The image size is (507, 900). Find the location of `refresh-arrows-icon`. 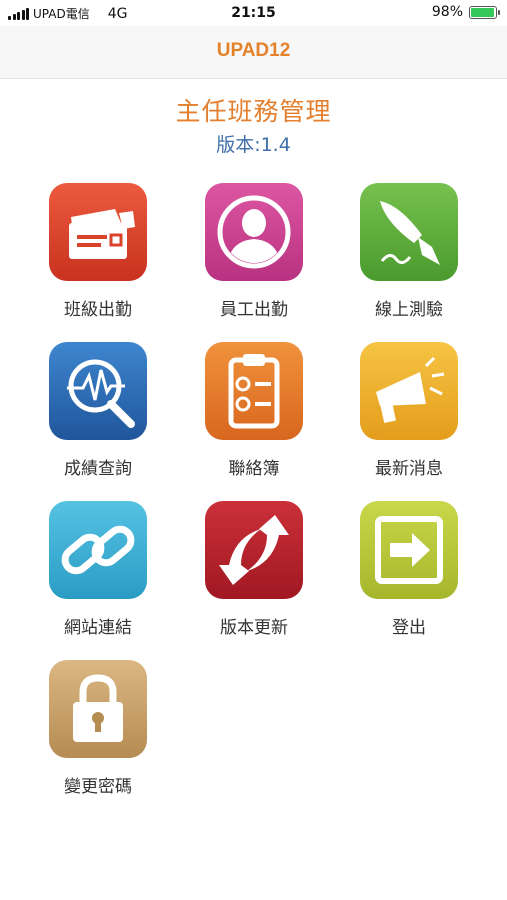

refresh-arrows-icon is located at coordinates (254, 550).